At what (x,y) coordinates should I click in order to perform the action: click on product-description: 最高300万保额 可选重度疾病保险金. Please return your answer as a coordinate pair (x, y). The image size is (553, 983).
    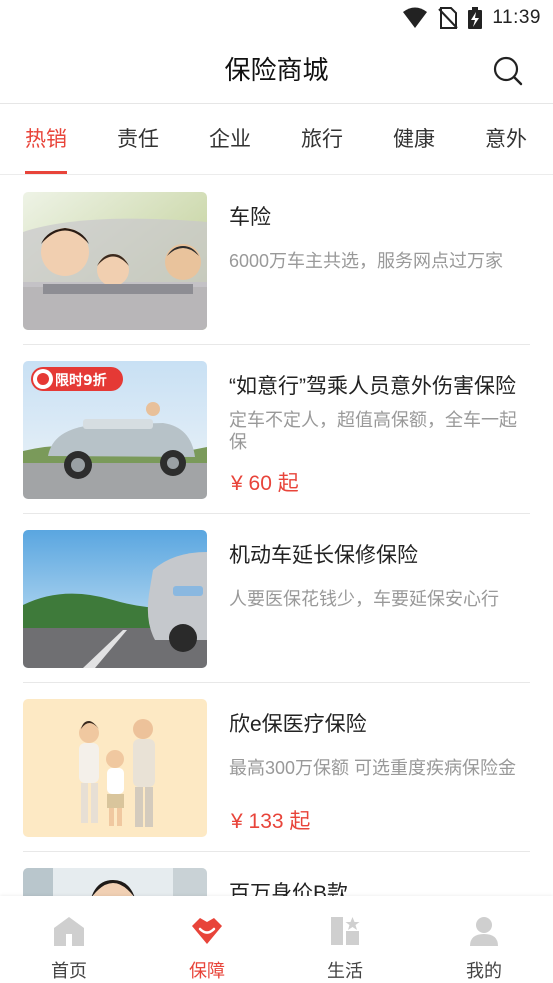
    Looking at the image, I should click on (373, 768).